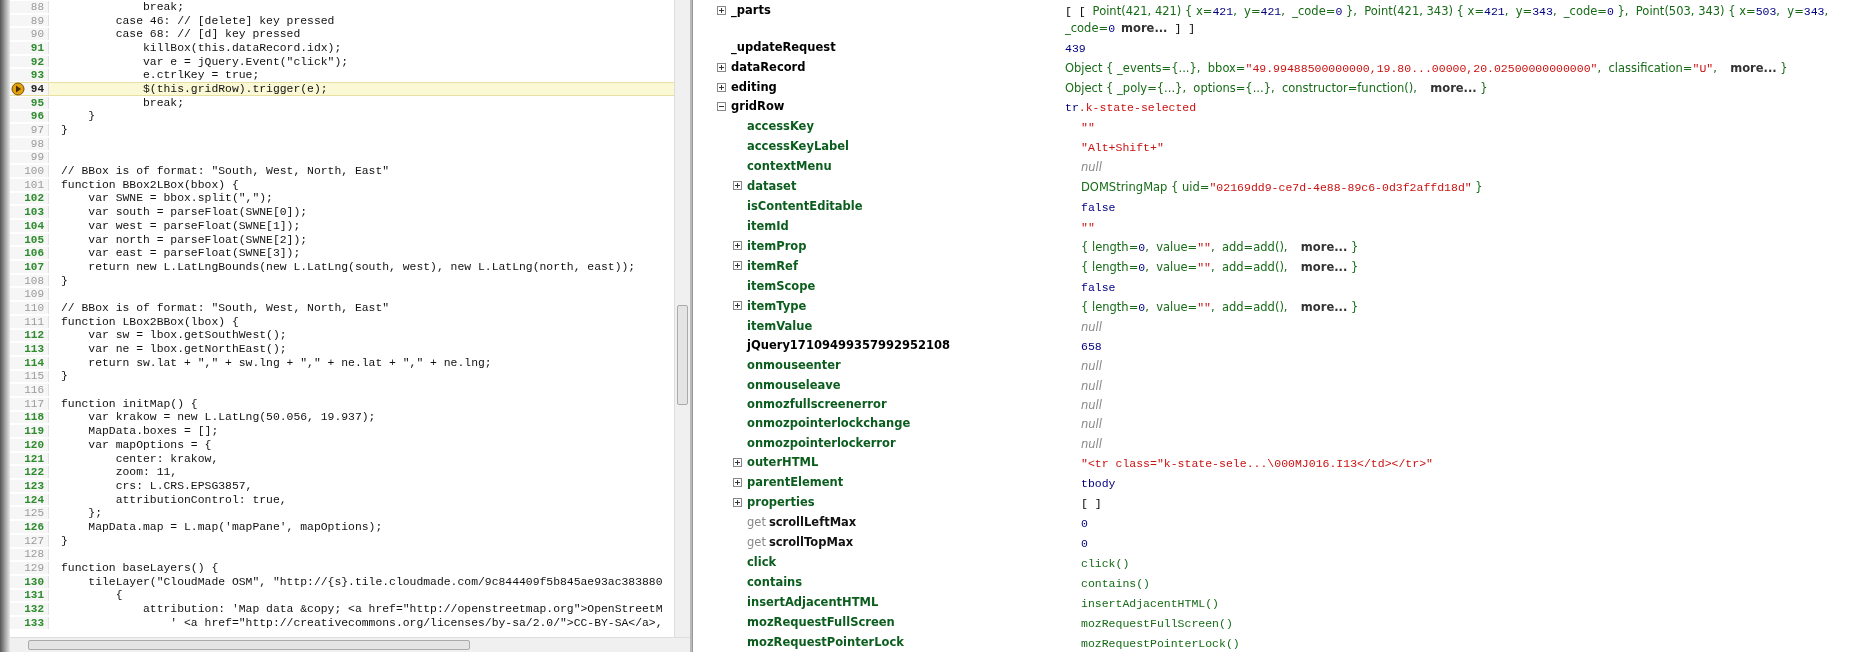 The image size is (1868, 652). What do you see at coordinates (768, 67) in the screenshot?
I see `property-name: dataRecord` at bounding box center [768, 67].